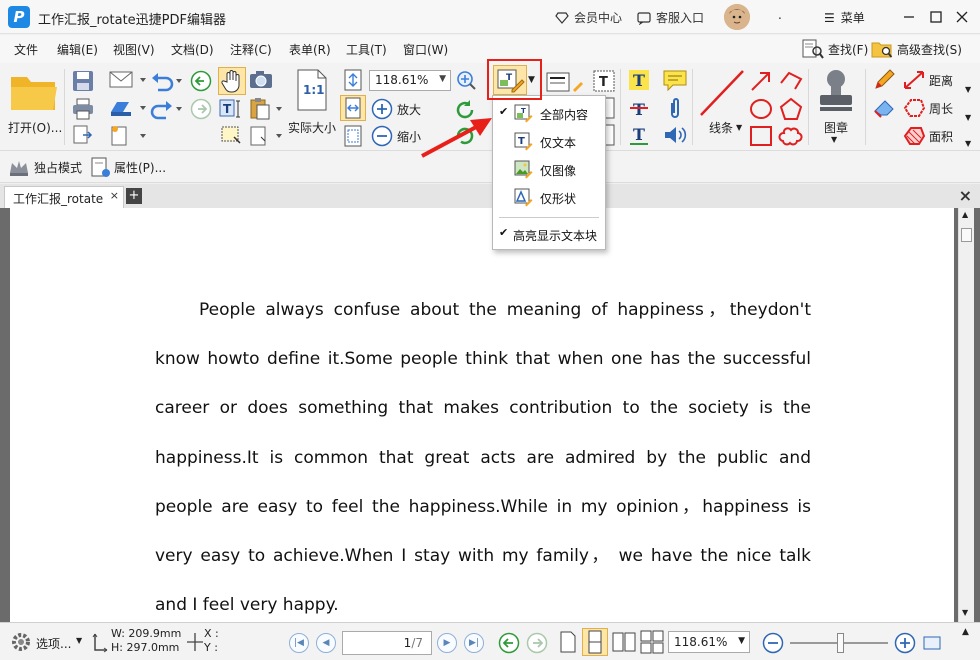 This screenshot has height=660, width=980. Describe the element at coordinates (266, 109) in the screenshot. I see `paste-icon` at that location.